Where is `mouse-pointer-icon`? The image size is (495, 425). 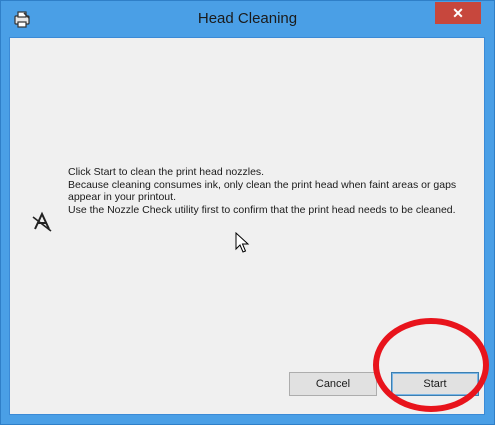
mouse-pointer-icon is located at coordinates (242, 242).